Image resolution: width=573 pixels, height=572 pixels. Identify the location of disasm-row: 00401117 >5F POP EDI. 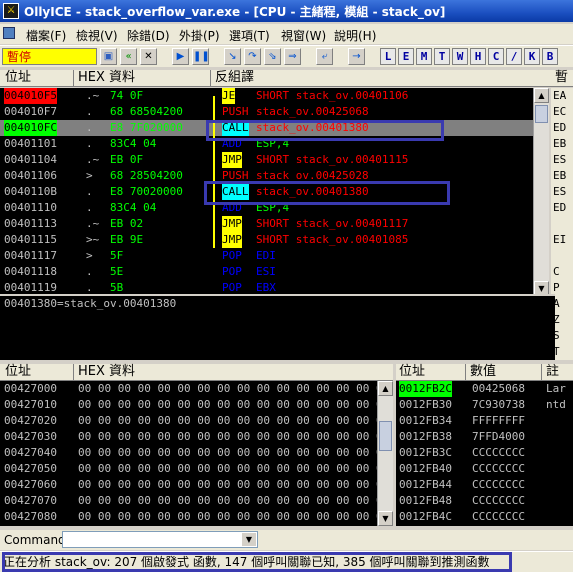
(266, 256).